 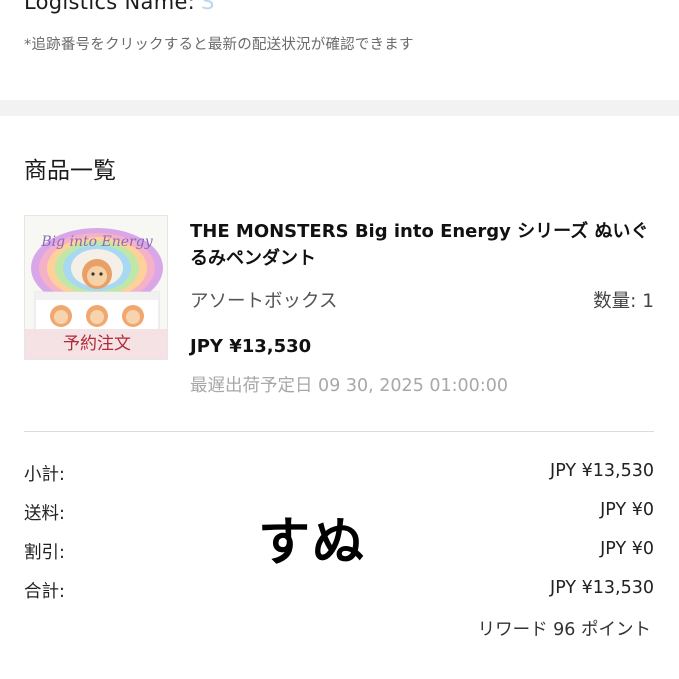 What do you see at coordinates (110, 7) in the screenshot?
I see `logistics-name-label: Logistics Name:` at bounding box center [110, 7].